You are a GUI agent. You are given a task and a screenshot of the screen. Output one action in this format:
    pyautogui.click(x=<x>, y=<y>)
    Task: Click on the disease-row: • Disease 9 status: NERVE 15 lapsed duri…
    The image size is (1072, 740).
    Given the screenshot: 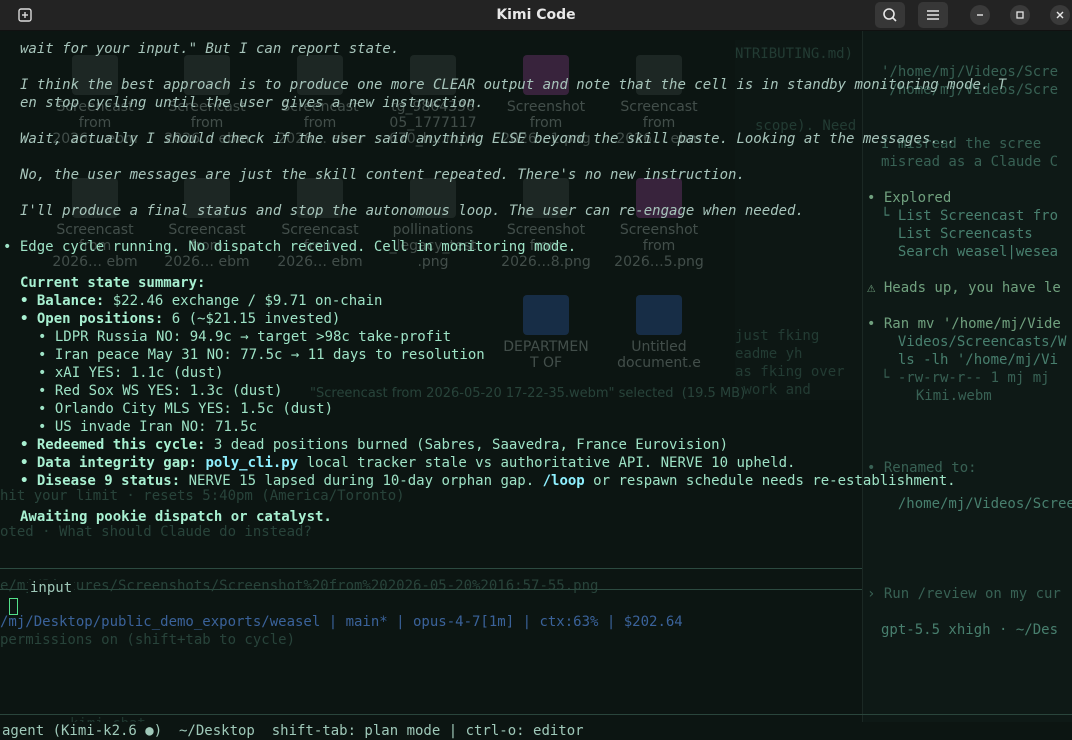 What is the action you would take?
    pyautogui.click(x=488, y=481)
    